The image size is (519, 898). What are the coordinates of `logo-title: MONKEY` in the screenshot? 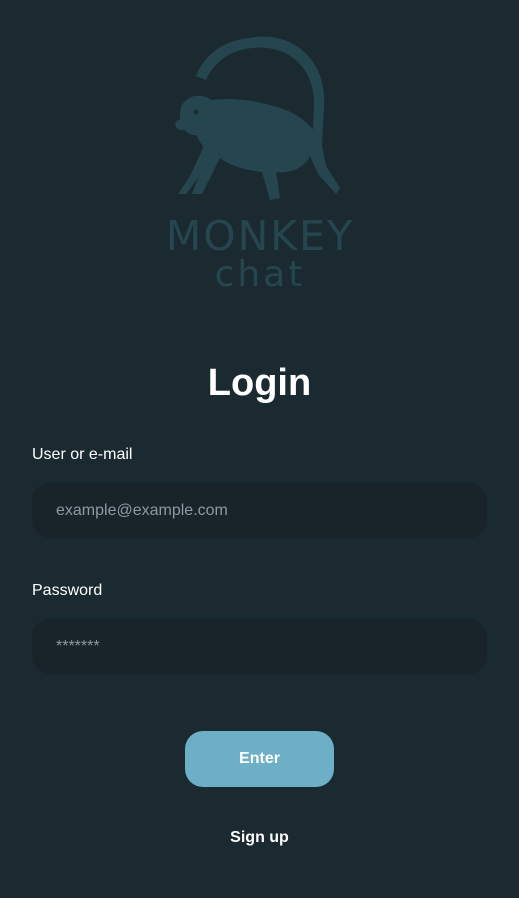 It's located at (260, 236).